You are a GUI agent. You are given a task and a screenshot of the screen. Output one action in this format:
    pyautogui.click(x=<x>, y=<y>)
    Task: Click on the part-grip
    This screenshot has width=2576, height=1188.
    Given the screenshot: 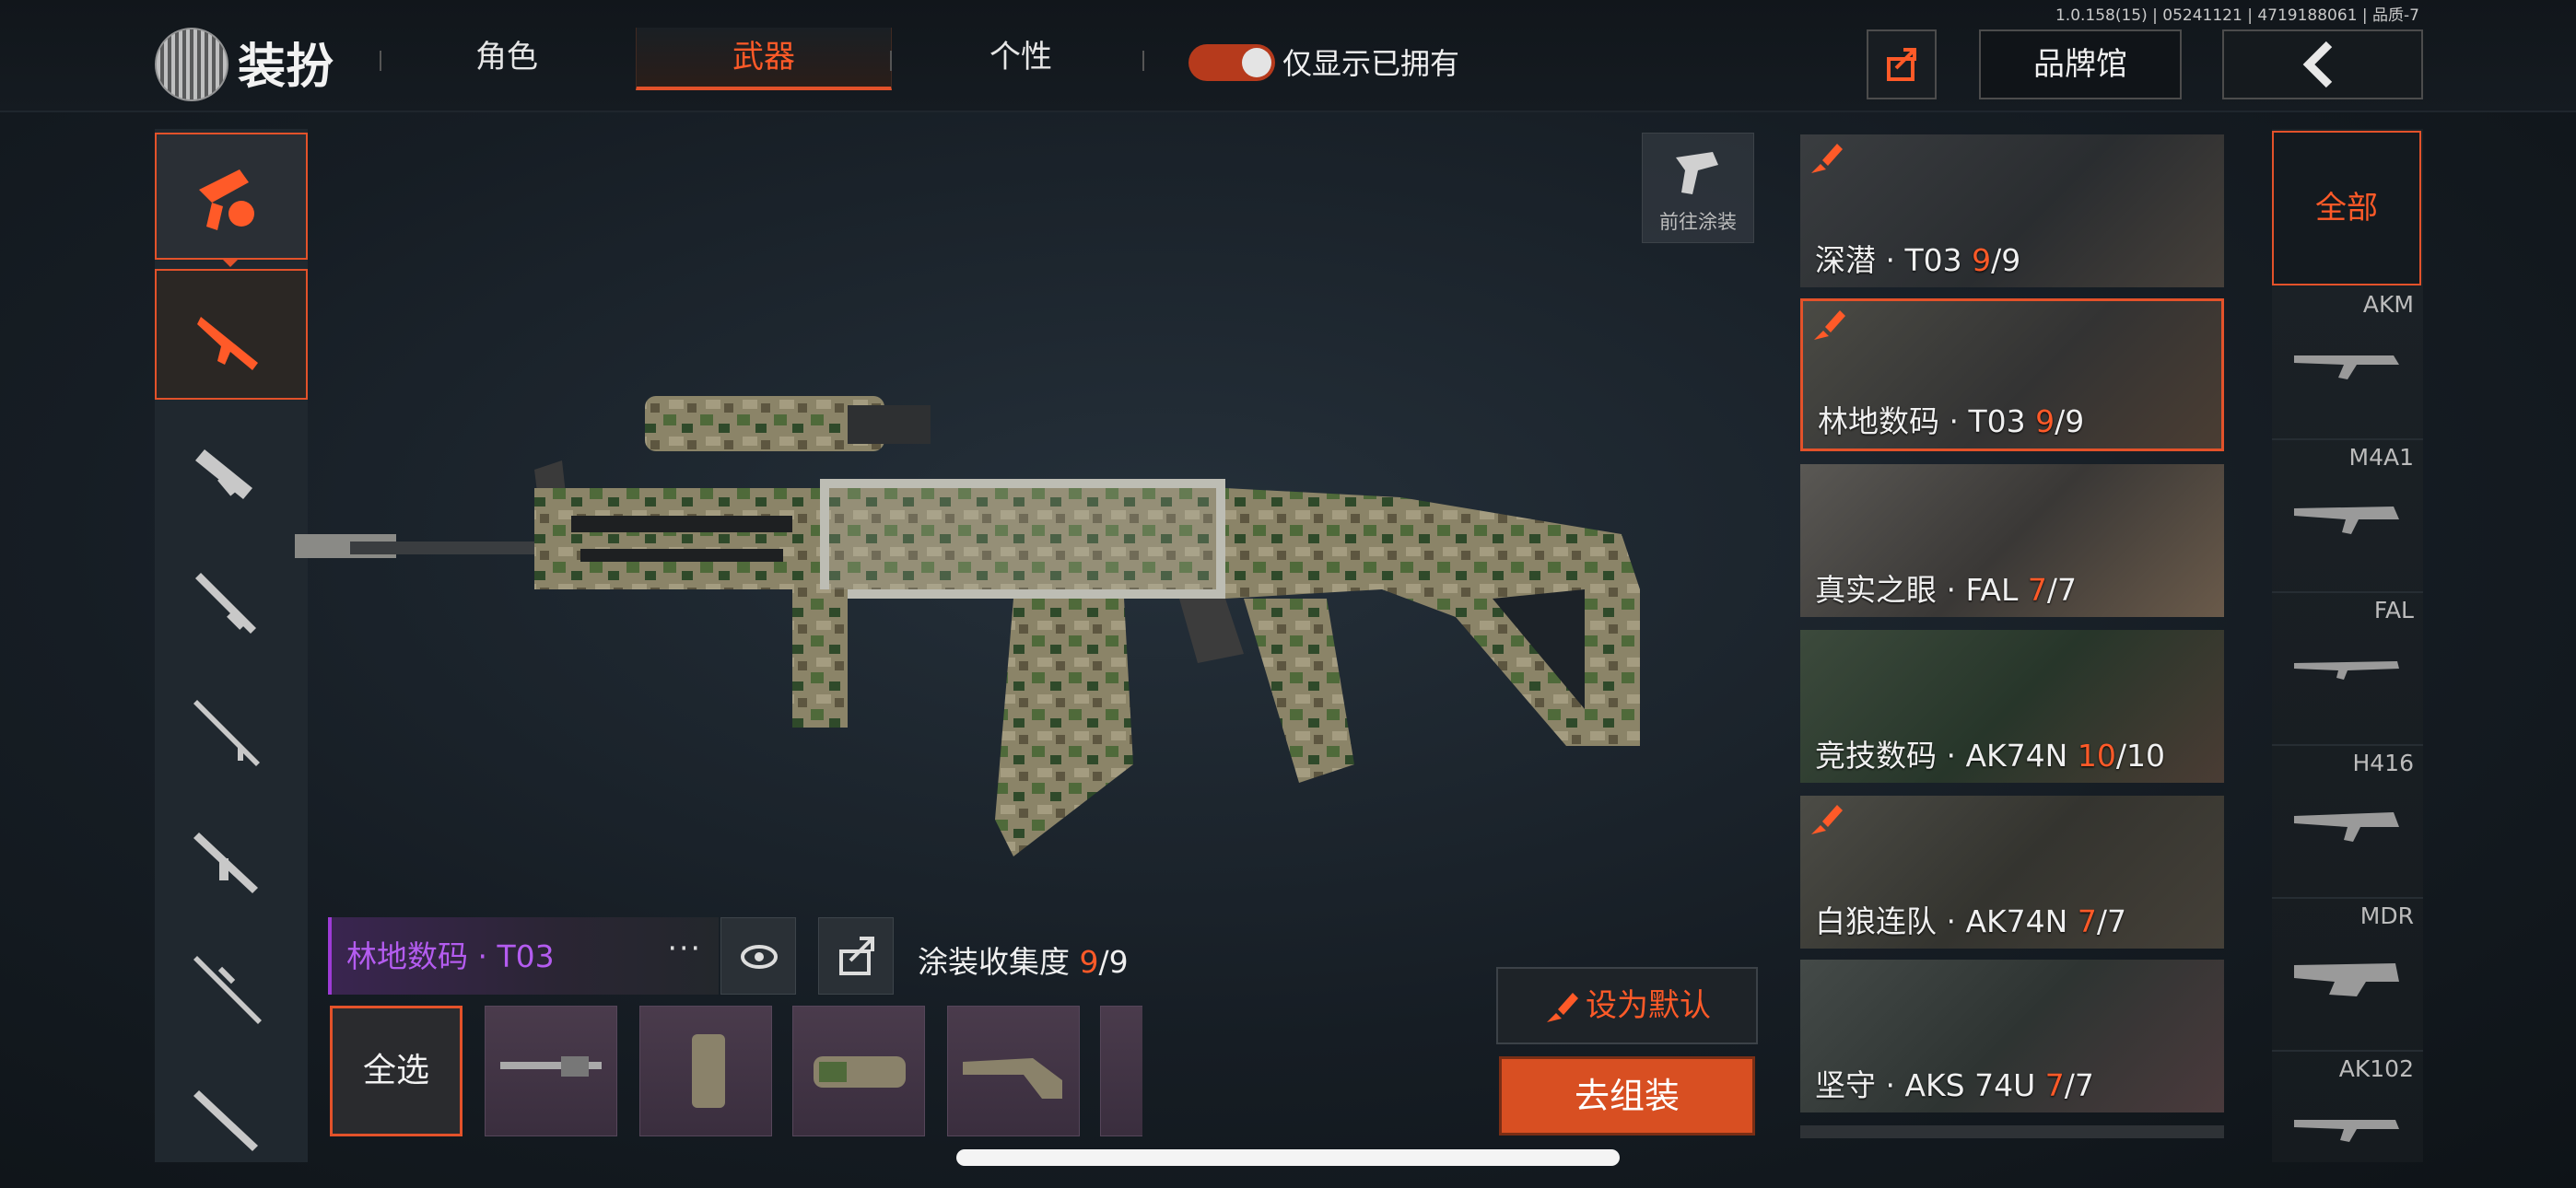 What is the action you would take?
    pyautogui.click(x=705, y=1071)
    